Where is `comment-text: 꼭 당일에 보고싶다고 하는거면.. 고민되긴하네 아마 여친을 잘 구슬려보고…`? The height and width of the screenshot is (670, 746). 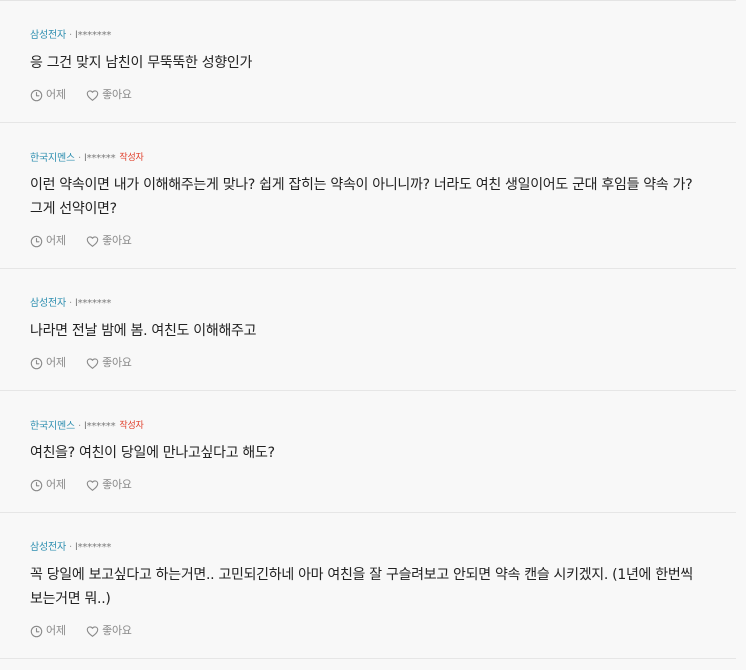 comment-text: 꼭 당일에 보고싶다고 하는거면.. 고민되긴하네 아마 여친을 잘 구슬려보고… is located at coordinates (362, 587).